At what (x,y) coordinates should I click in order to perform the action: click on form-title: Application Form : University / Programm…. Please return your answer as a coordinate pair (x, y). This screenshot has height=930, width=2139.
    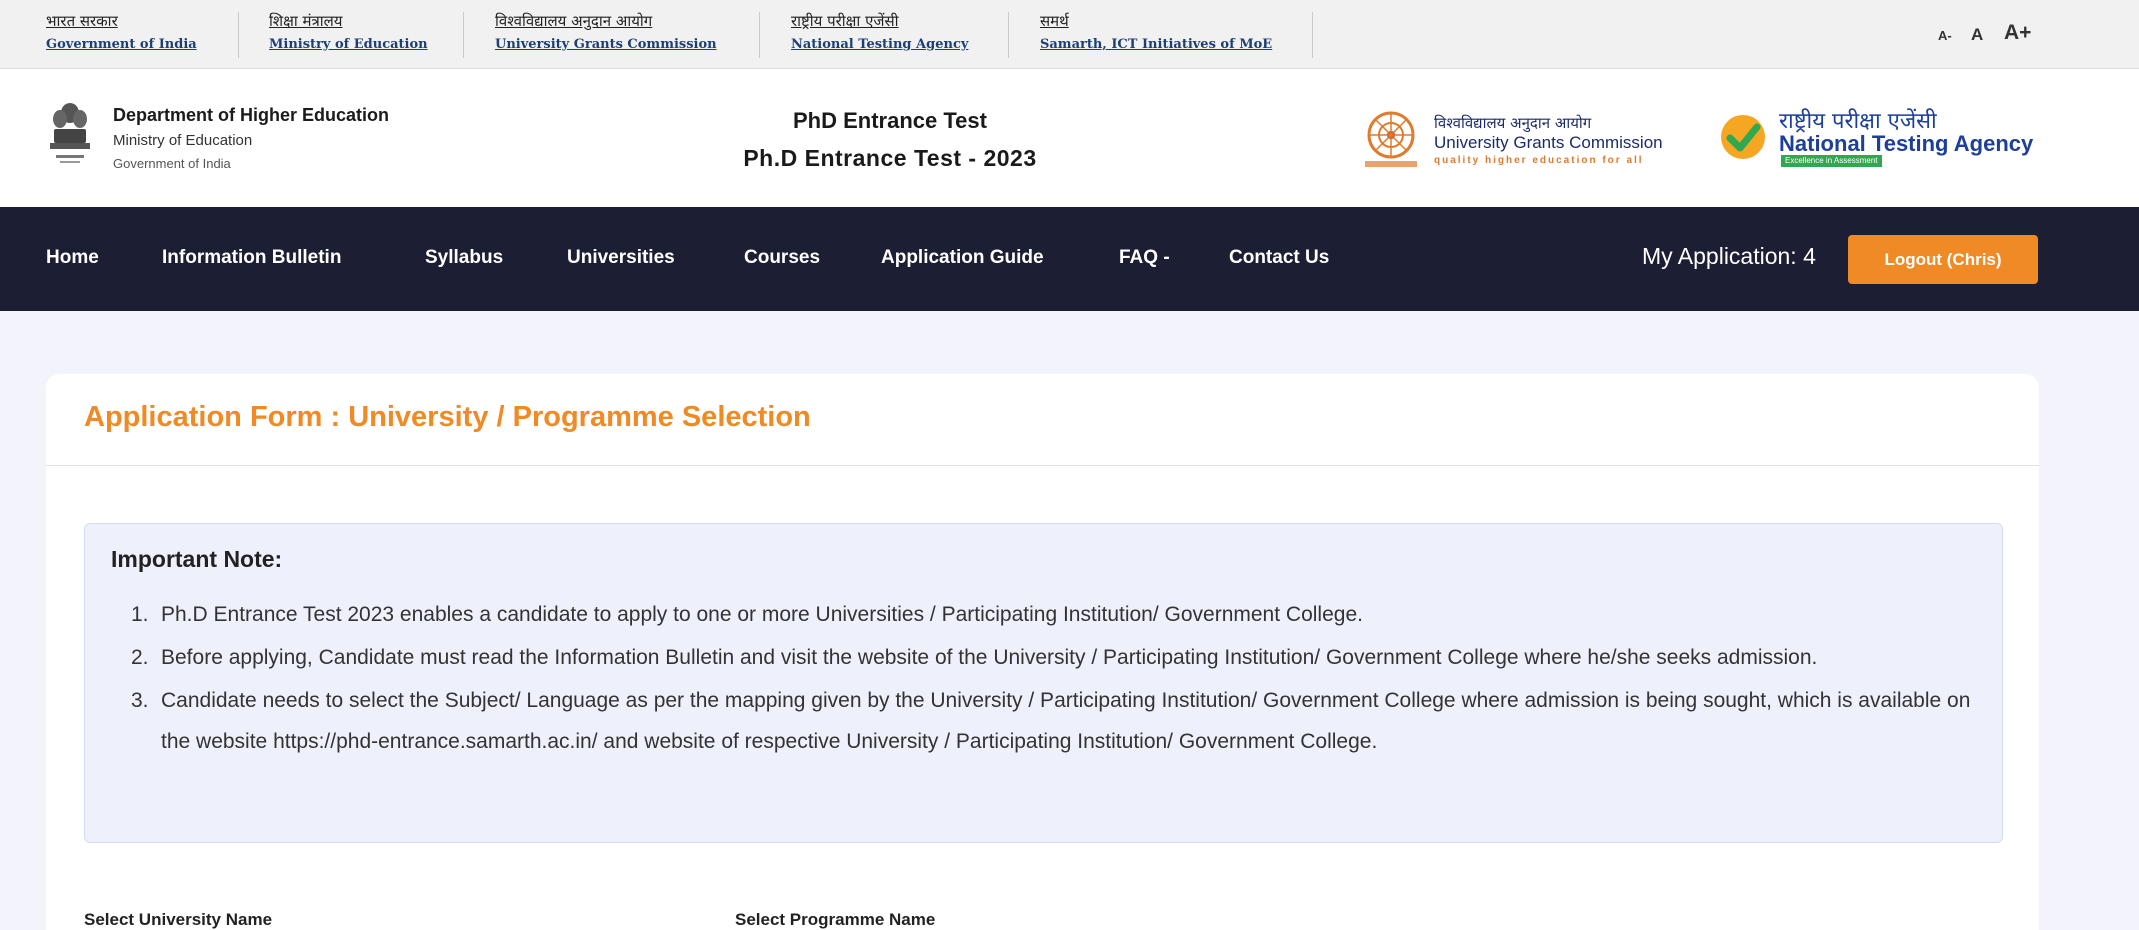
    Looking at the image, I should click on (447, 417).